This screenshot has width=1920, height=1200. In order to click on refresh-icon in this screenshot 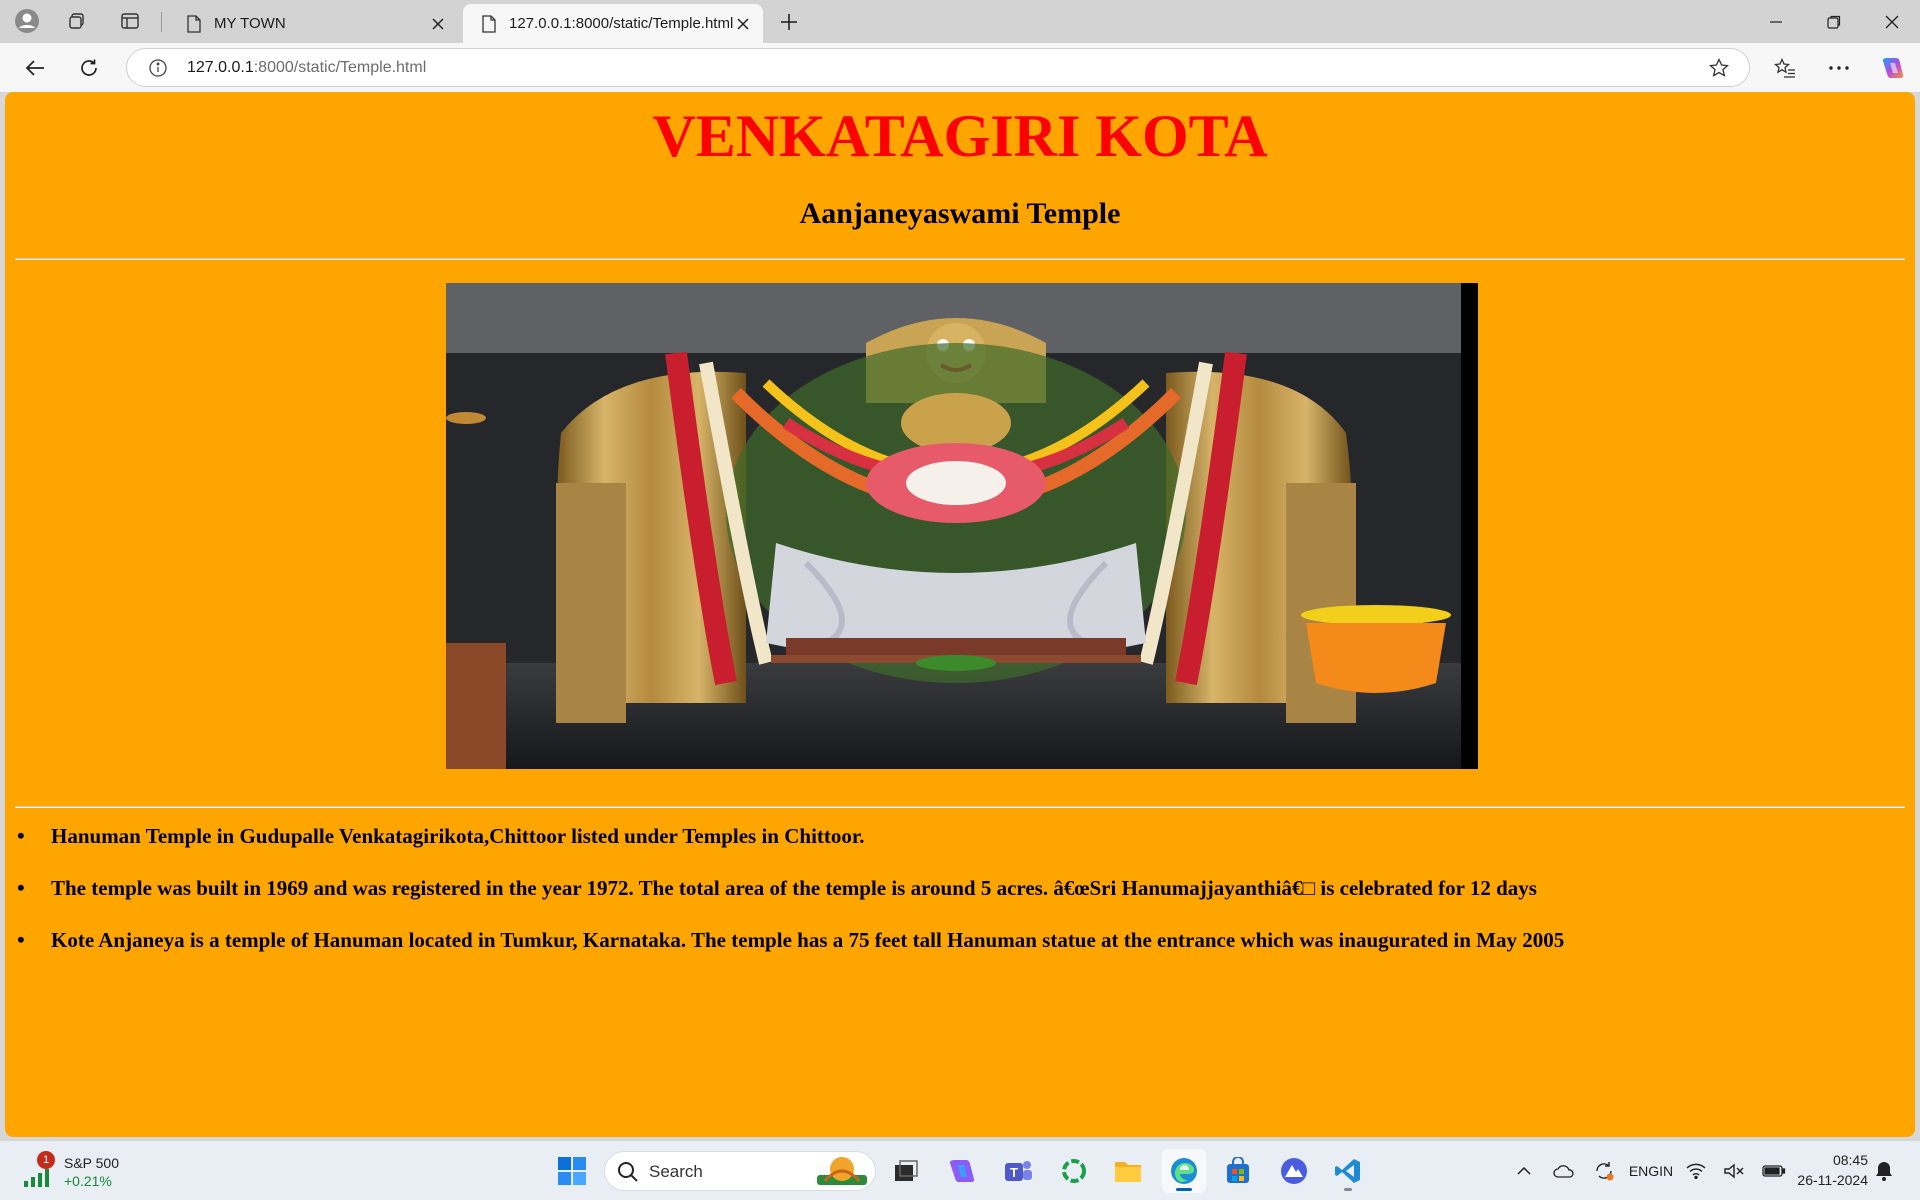, I will do `click(89, 67)`.